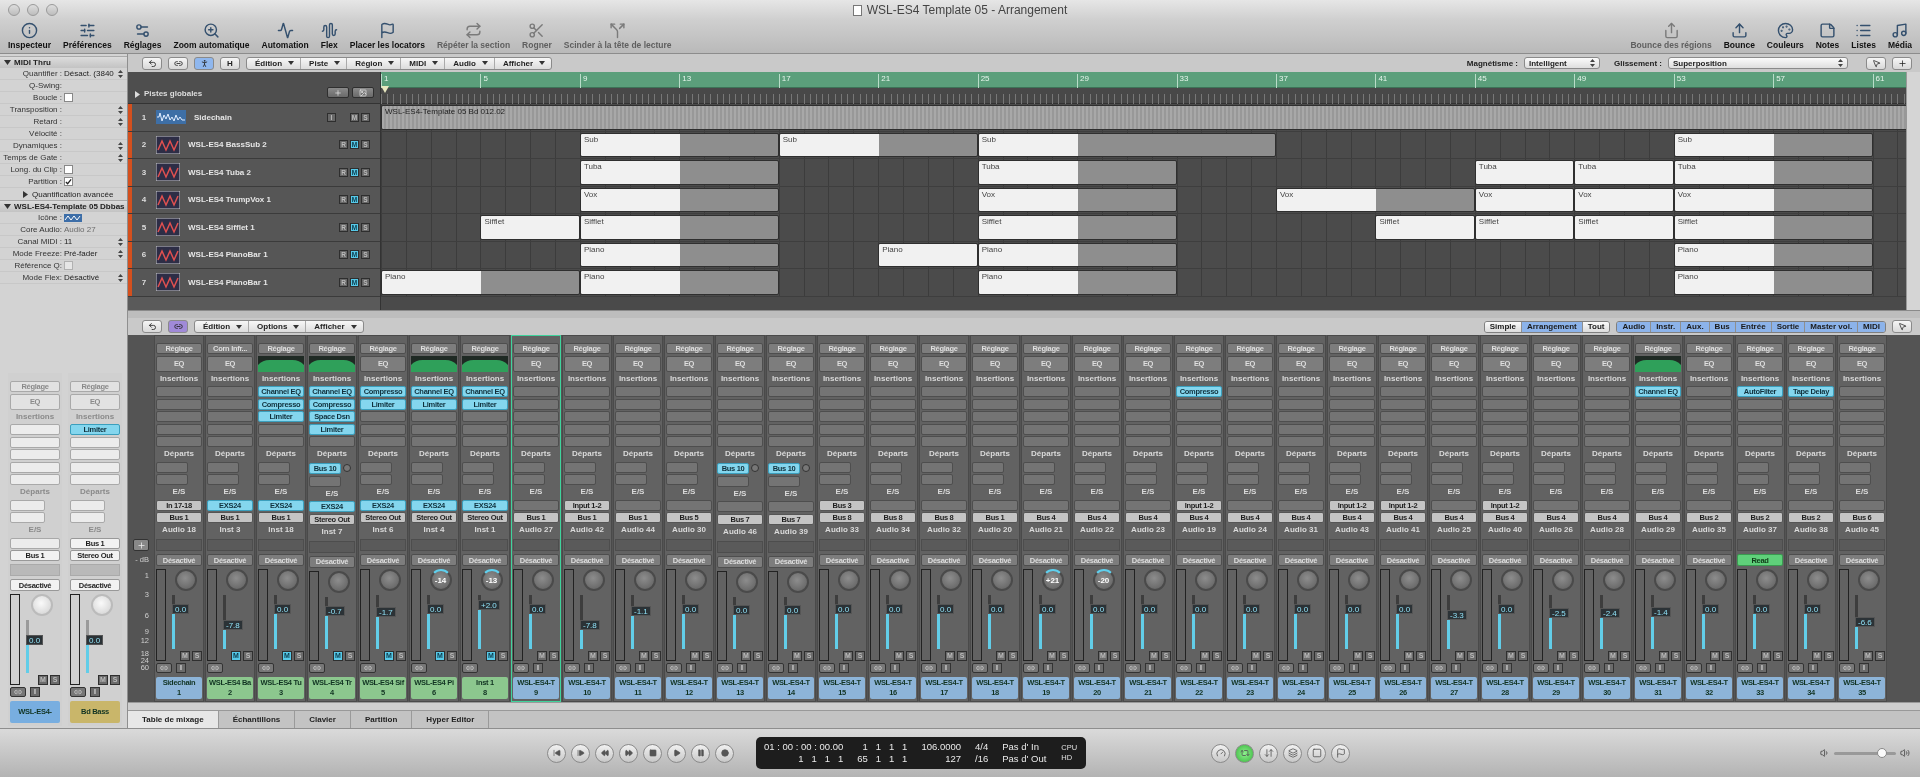  What do you see at coordinates (95, 73) in the screenshot?
I see `popup-field: Désact. (3840` at bounding box center [95, 73].